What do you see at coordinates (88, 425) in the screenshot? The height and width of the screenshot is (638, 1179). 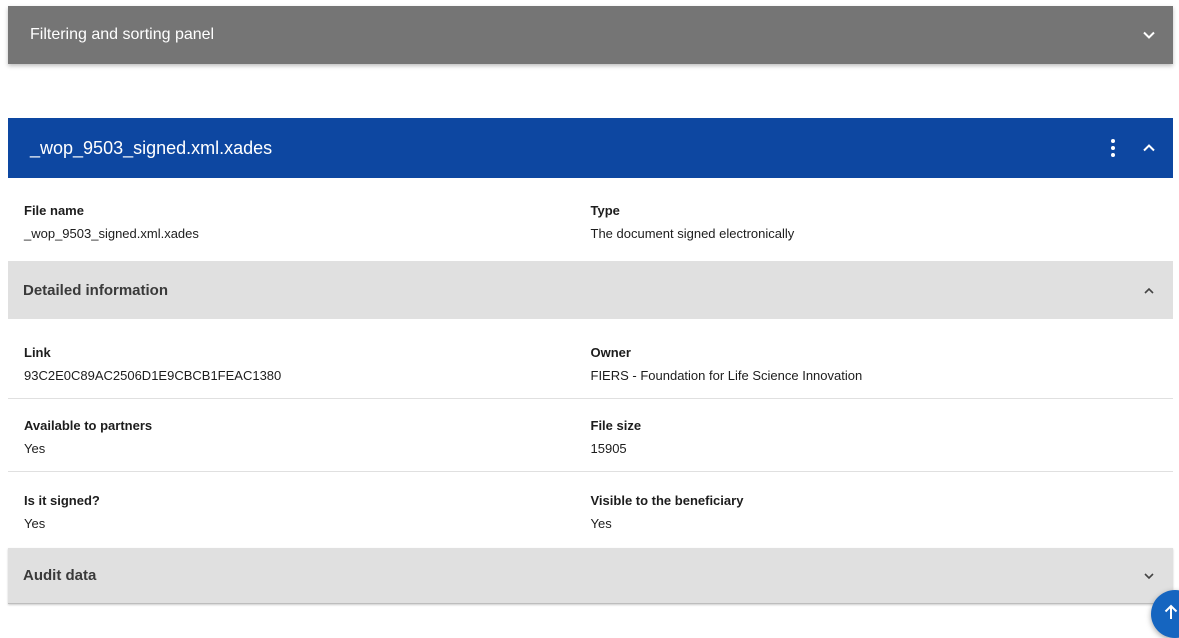 I see `available-label: Available to partners` at bounding box center [88, 425].